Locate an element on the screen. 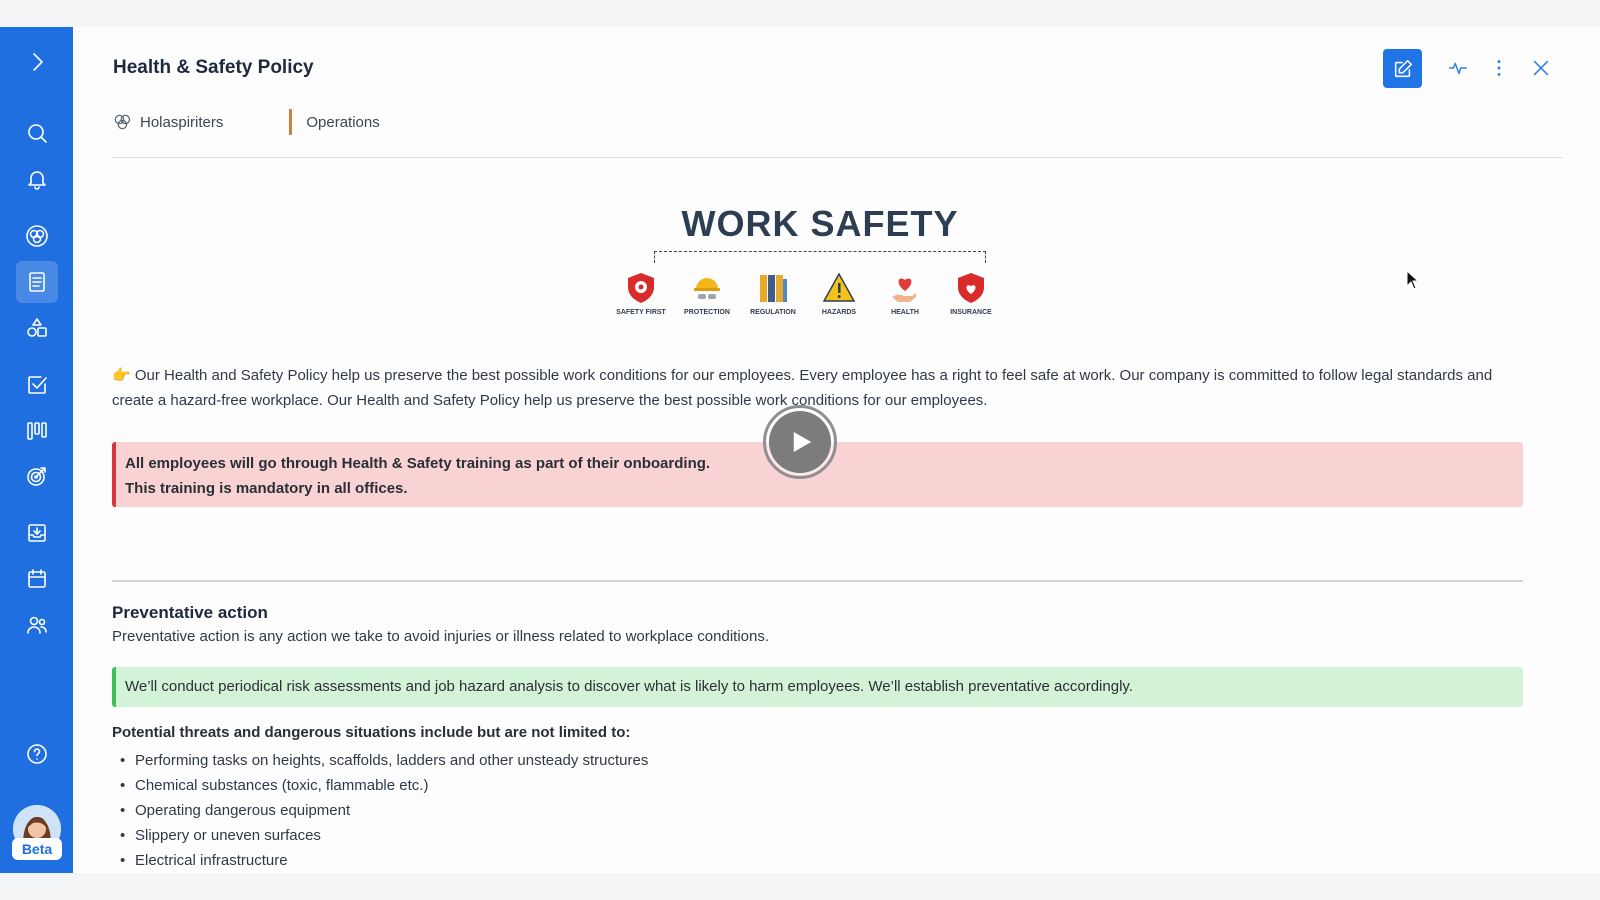 The width and height of the screenshot is (1600, 900). circle-tag-label: Holaspiriters is located at coordinates (182, 122).